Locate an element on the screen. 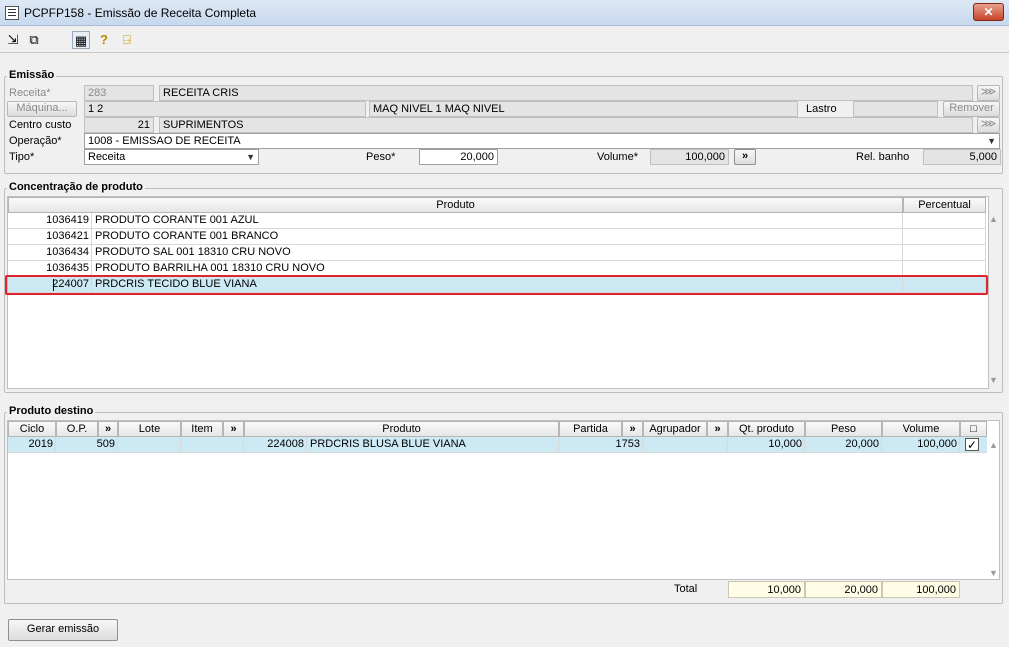 The height and width of the screenshot is (647, 1009). produto-name: PRODUTO CORANTE 001 BRANCO is located at coordinates (497, 236).